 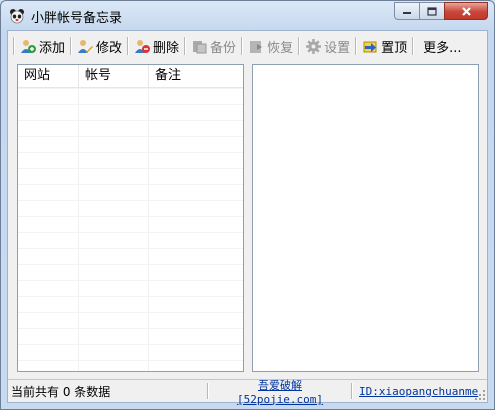 I want to click on edit-button: 修改, so click(x=99, y=46).